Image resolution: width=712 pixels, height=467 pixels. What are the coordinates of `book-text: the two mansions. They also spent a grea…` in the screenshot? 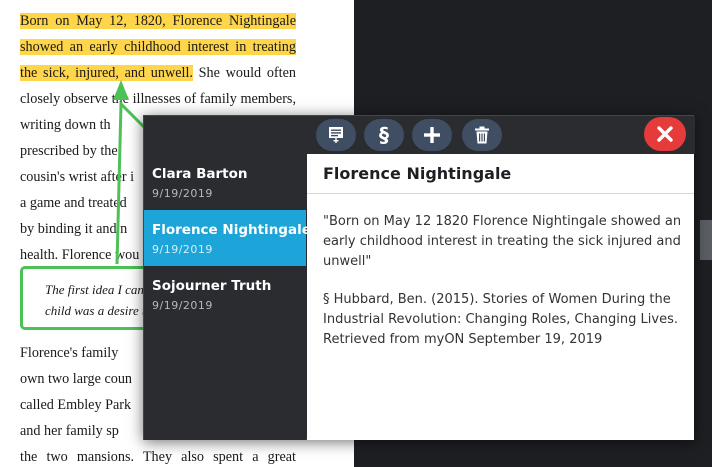 It's located at (158, 457).